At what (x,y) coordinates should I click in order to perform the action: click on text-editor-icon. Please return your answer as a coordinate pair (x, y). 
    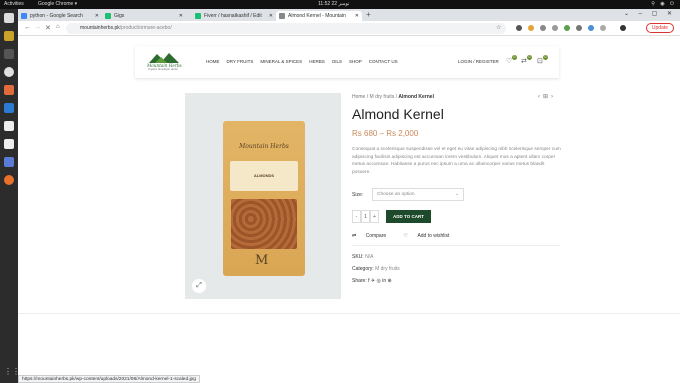
    Looking at the image, I should click on (9, 144).